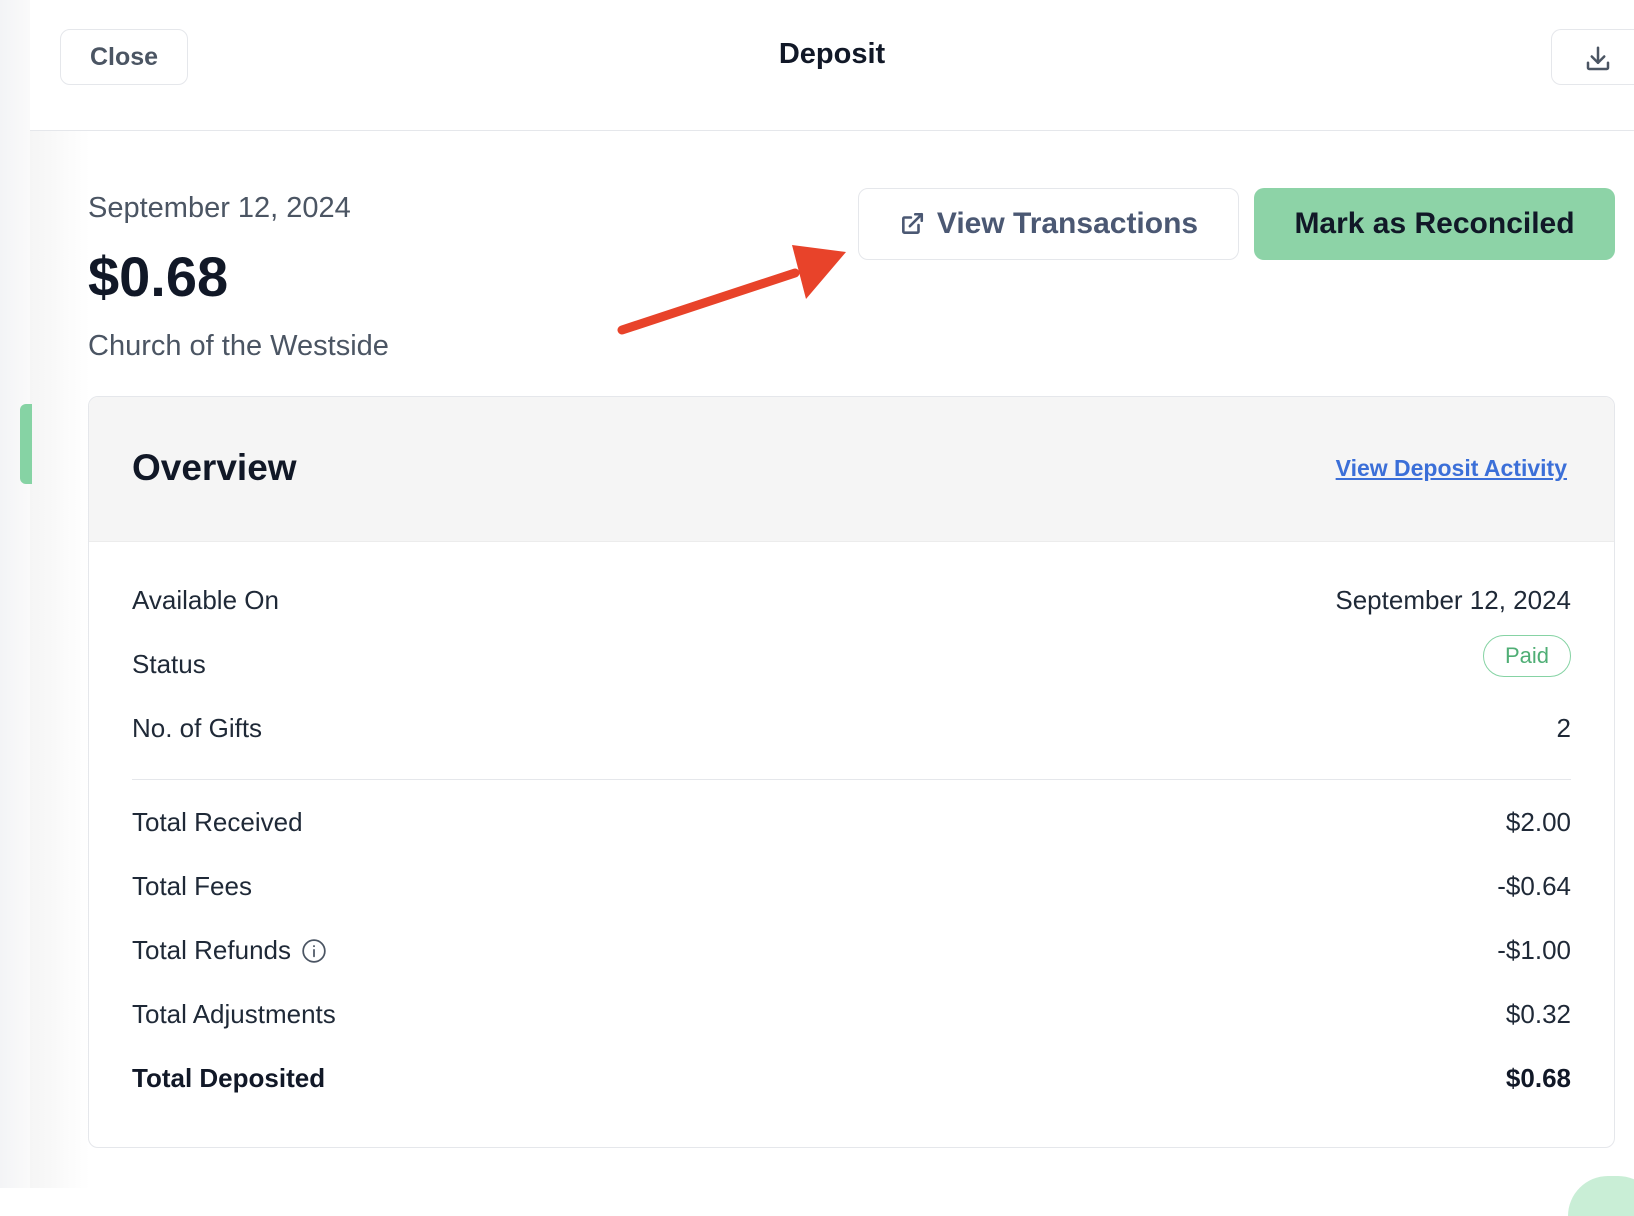 This screenshot has width=1634, height=1216. I want to click on total-fees-row: Total Fees -$0.64, so click(851, 891).